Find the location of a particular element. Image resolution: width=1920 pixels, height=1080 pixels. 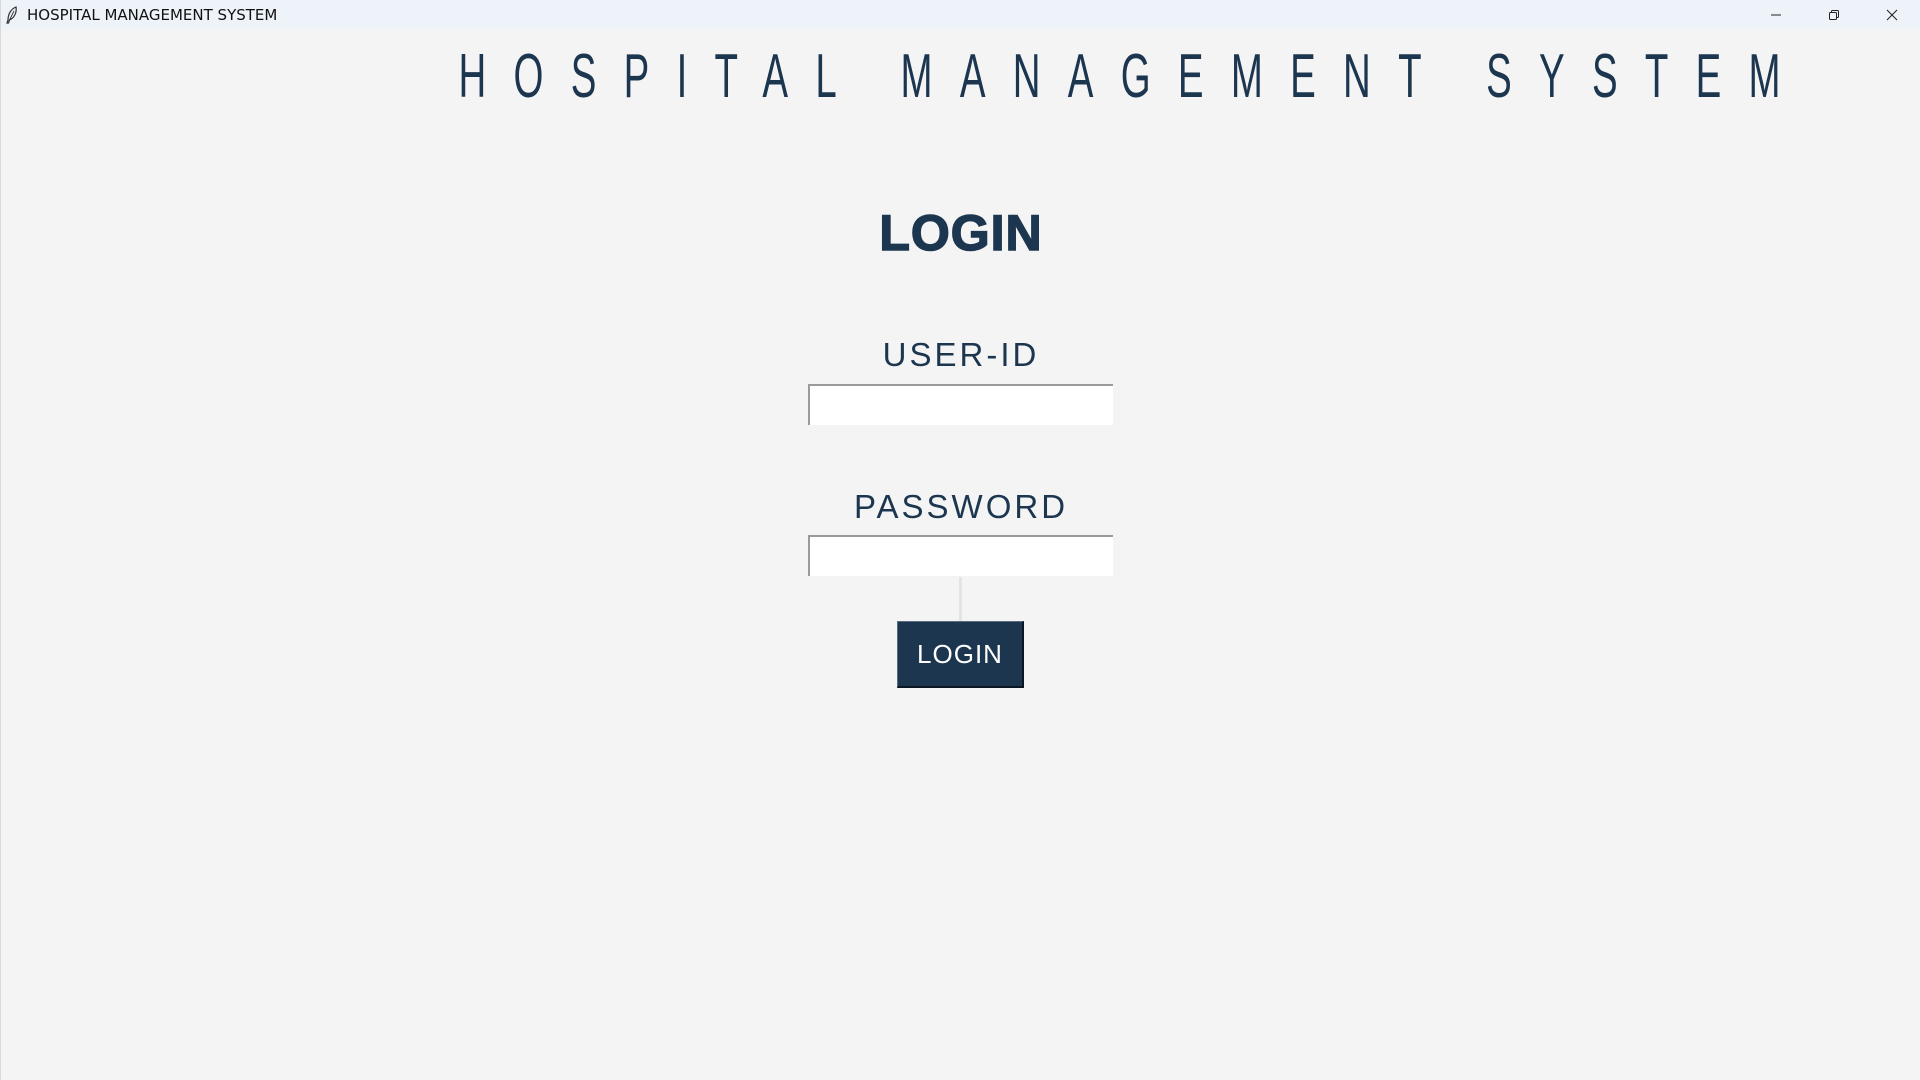

maximize-button is located at coordinates (1834, 14).